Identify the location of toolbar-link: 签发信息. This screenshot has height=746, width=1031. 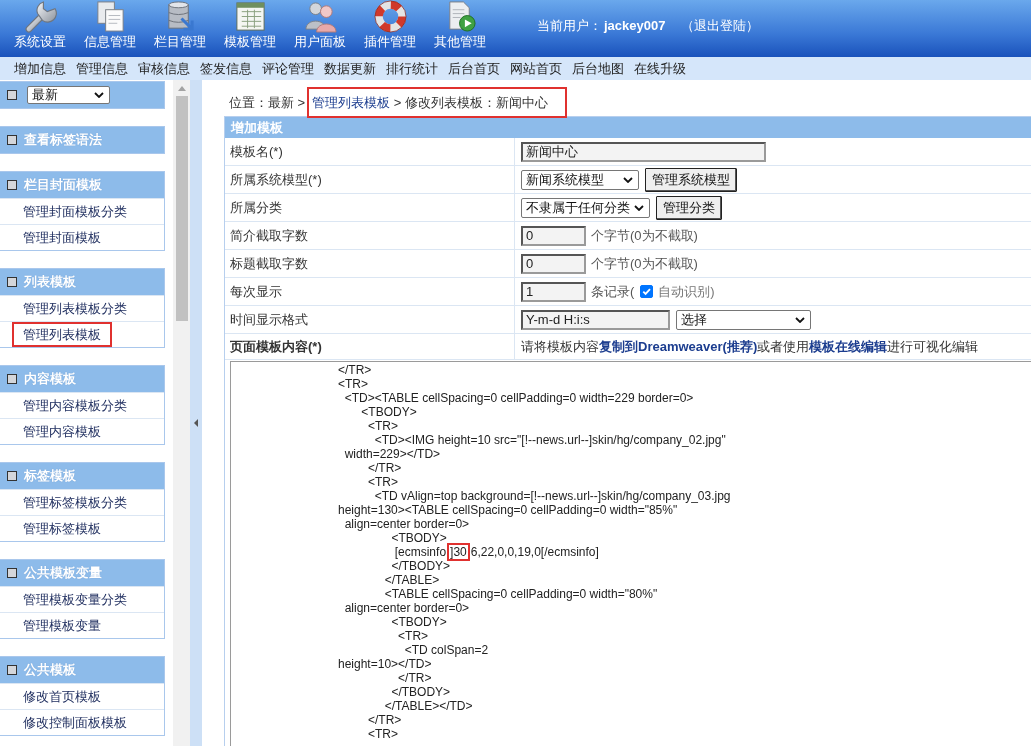
(226, 68).